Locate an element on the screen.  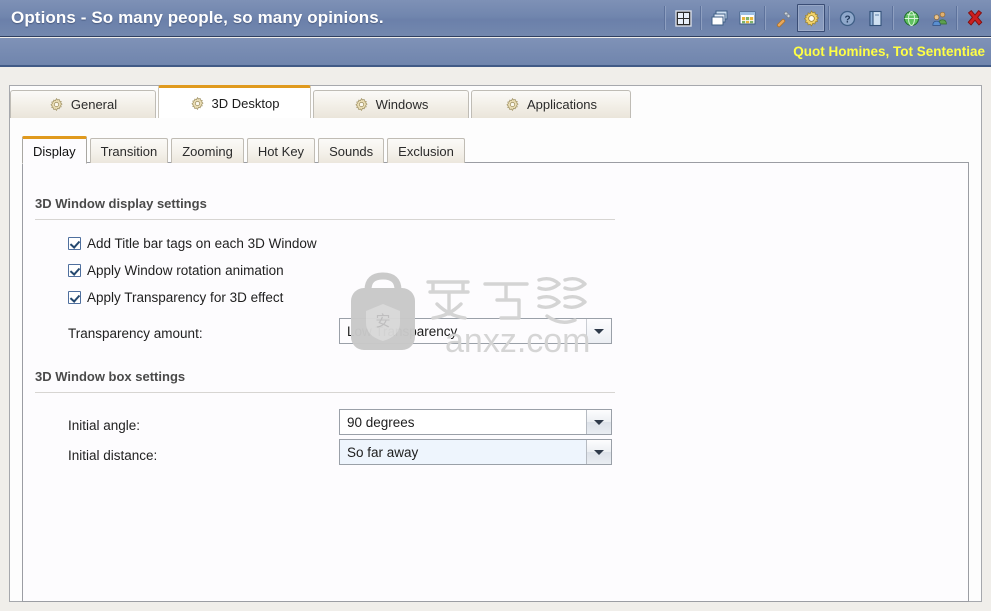
section-title-display-settings: 3D Window display settings is located at coordinates (121, 203).